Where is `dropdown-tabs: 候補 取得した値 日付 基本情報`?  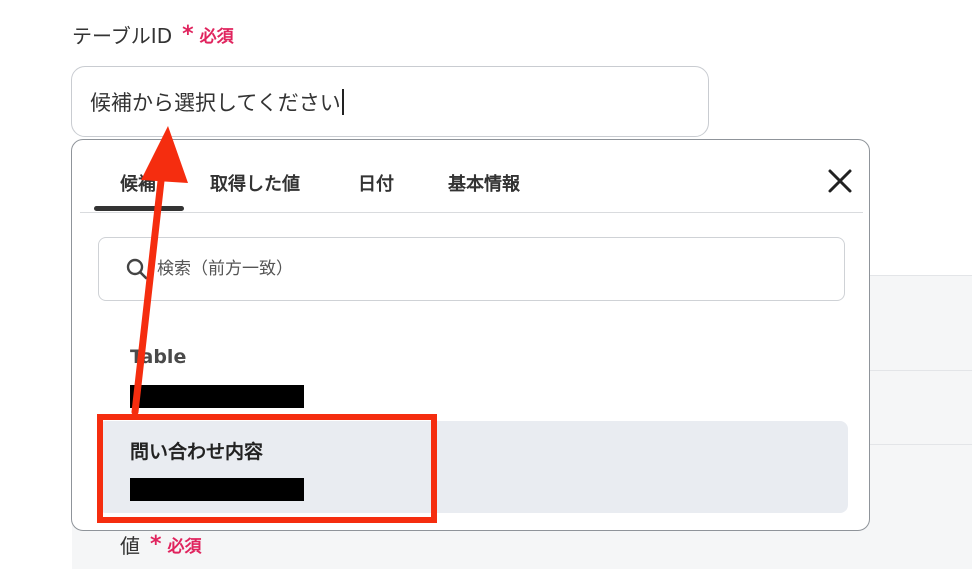
dropdown-tabs: 候補 取得した値 日付 基本情報 is located at coordinates (471, 176).